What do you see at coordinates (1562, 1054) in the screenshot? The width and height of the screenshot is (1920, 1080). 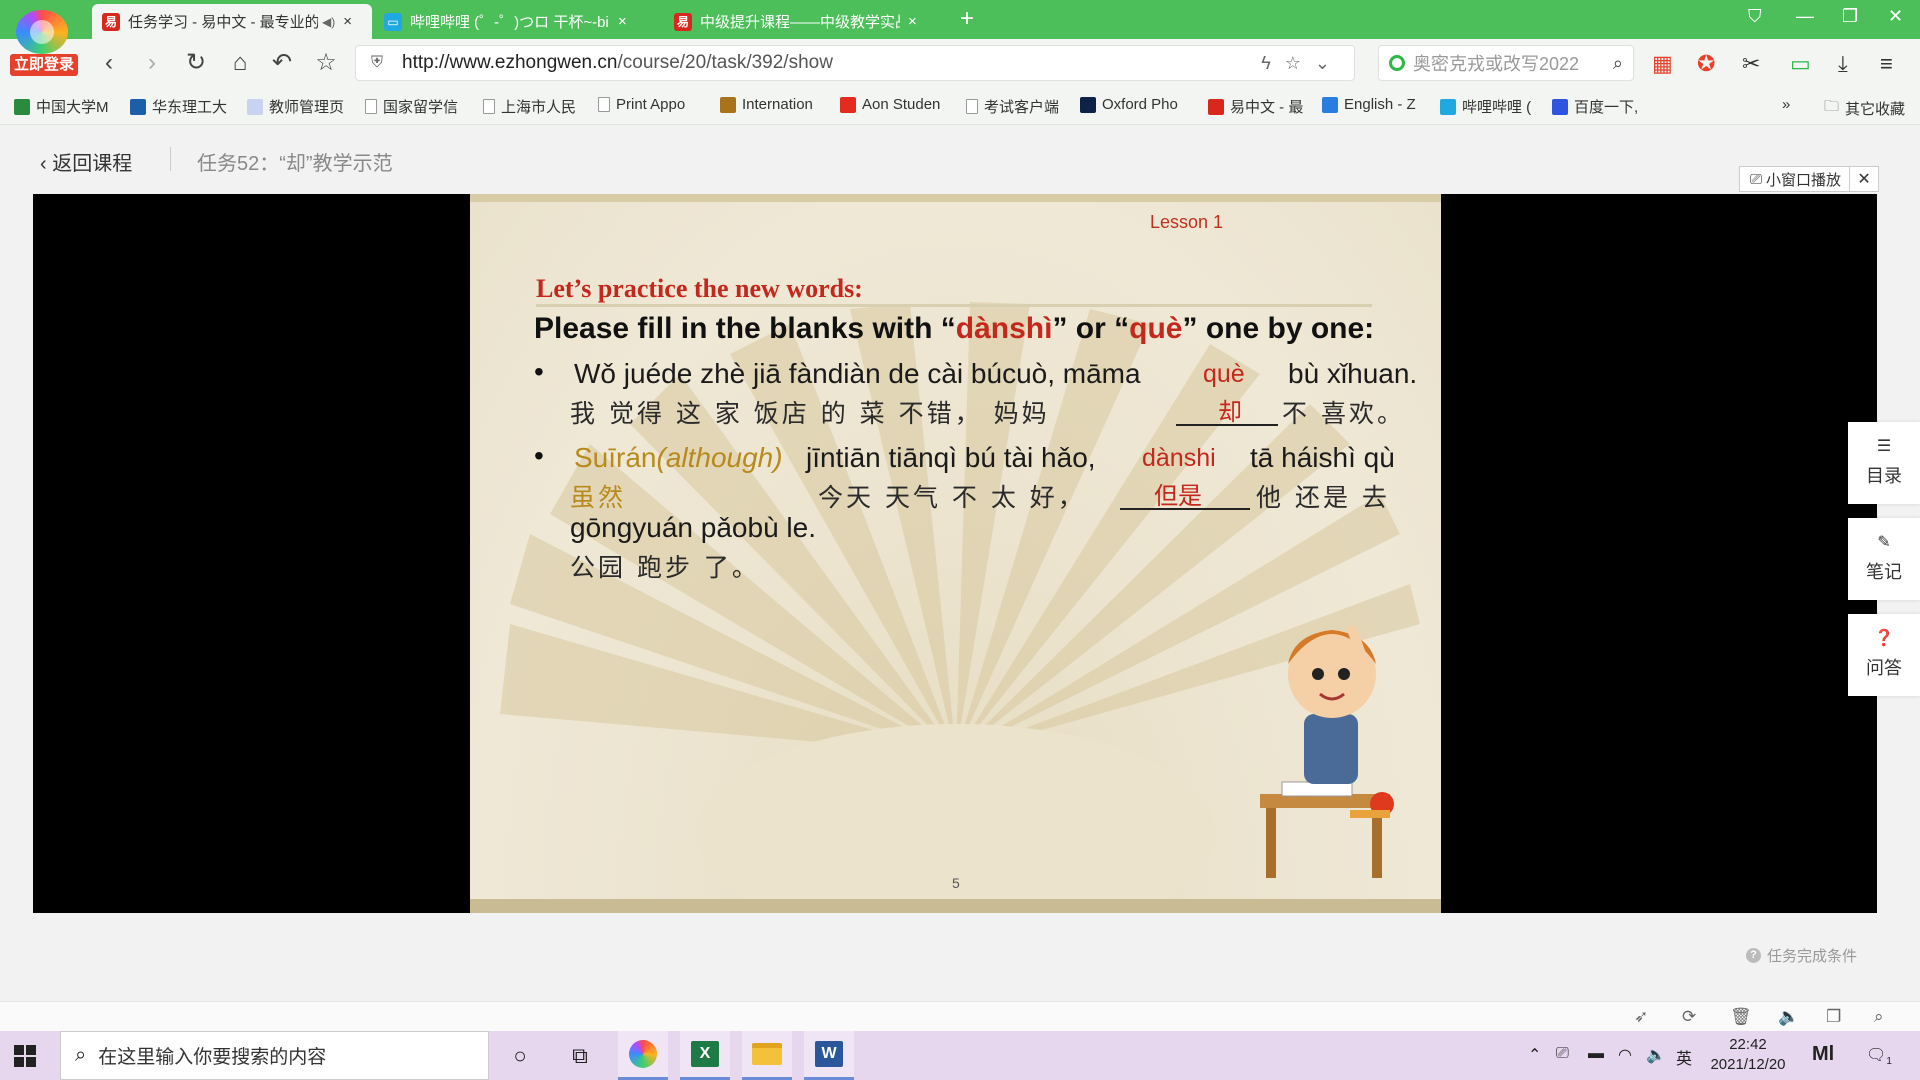 I see `network-monitor-icon: ⎚` at bounding box center [1562, 1054].